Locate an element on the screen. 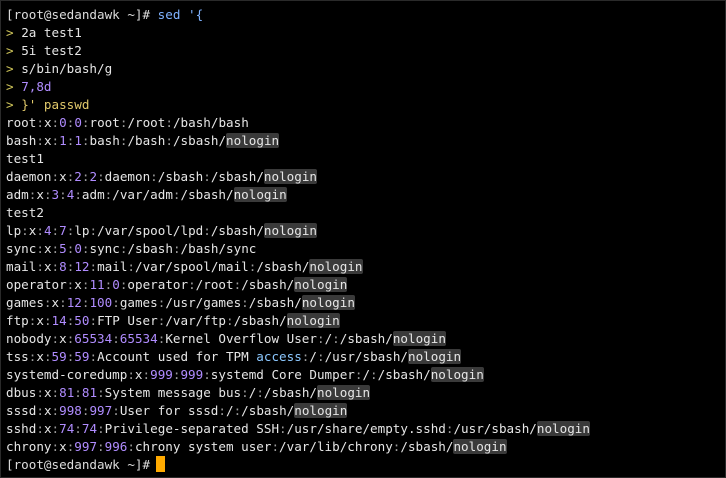 This screenshot has height=478, width=726. field-text: dbus is located at coordinates (21, 392).